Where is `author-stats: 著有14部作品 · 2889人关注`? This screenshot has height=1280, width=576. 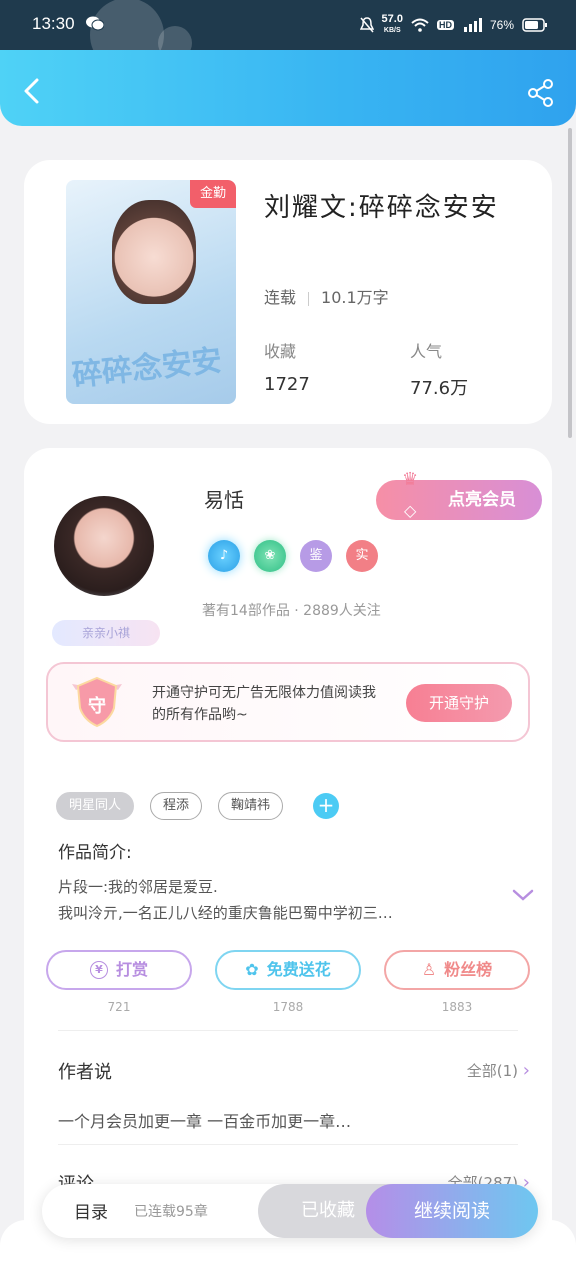 author-stats: 著有14部作品 · 2889人关注 is located at coordinates (291, 611).